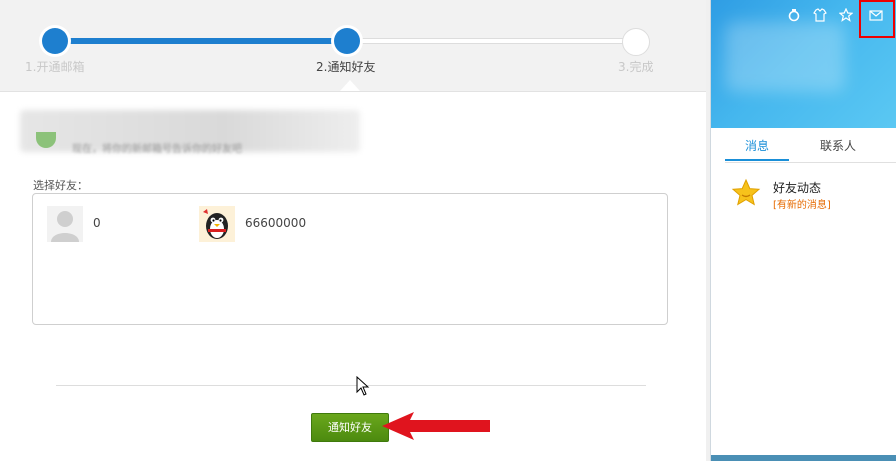 The image size is (896, 461). I want to click on default-avatar-icon, so click(65, 224).